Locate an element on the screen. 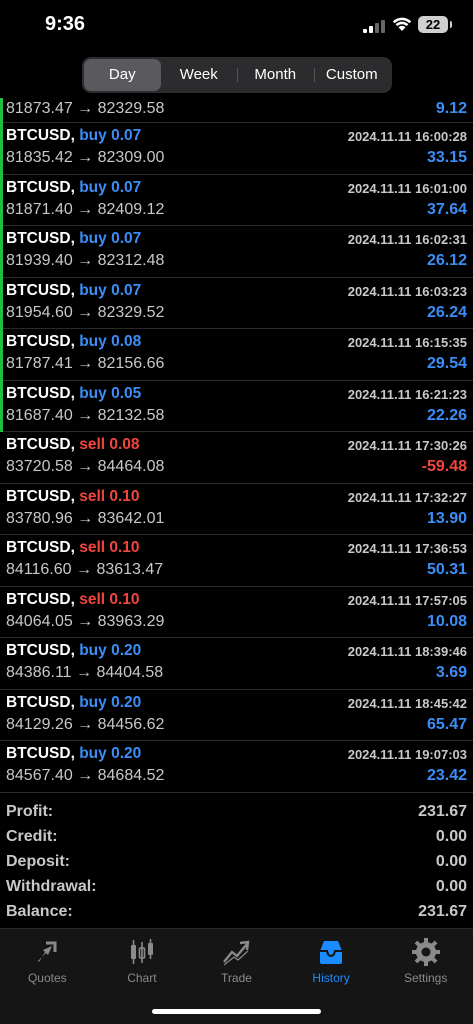 This screenshot has height=1024, width=473. status-time: 9:36 is located at coordinates (65, 24).